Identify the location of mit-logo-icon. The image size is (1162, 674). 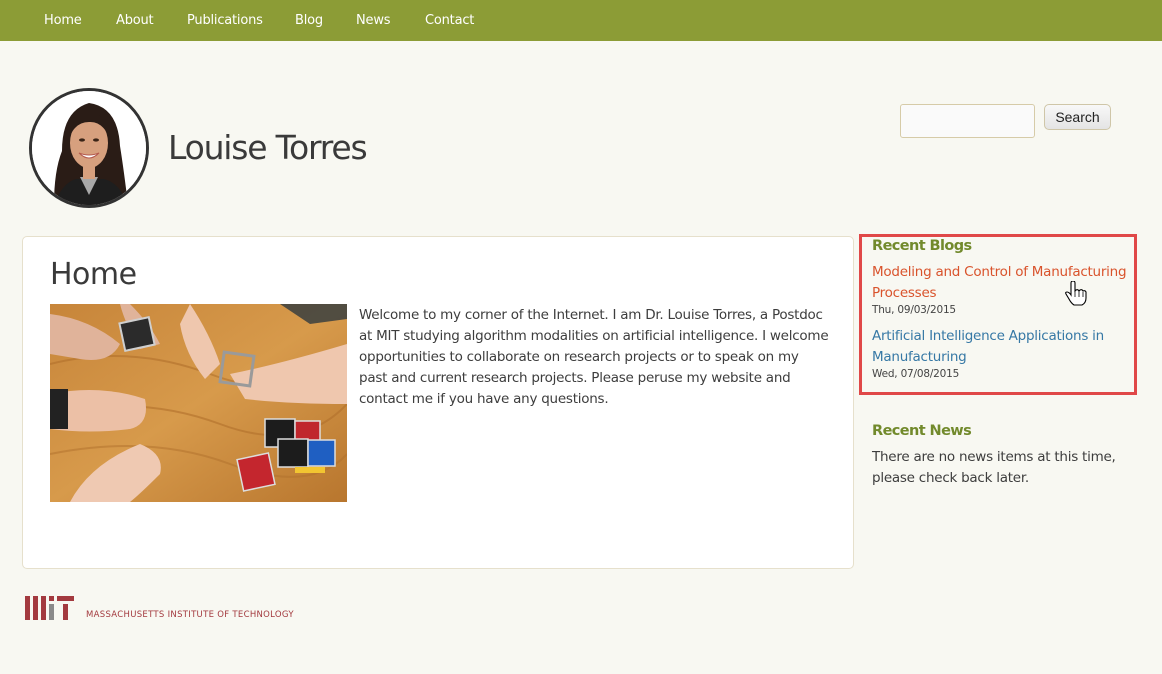
(49, 608).